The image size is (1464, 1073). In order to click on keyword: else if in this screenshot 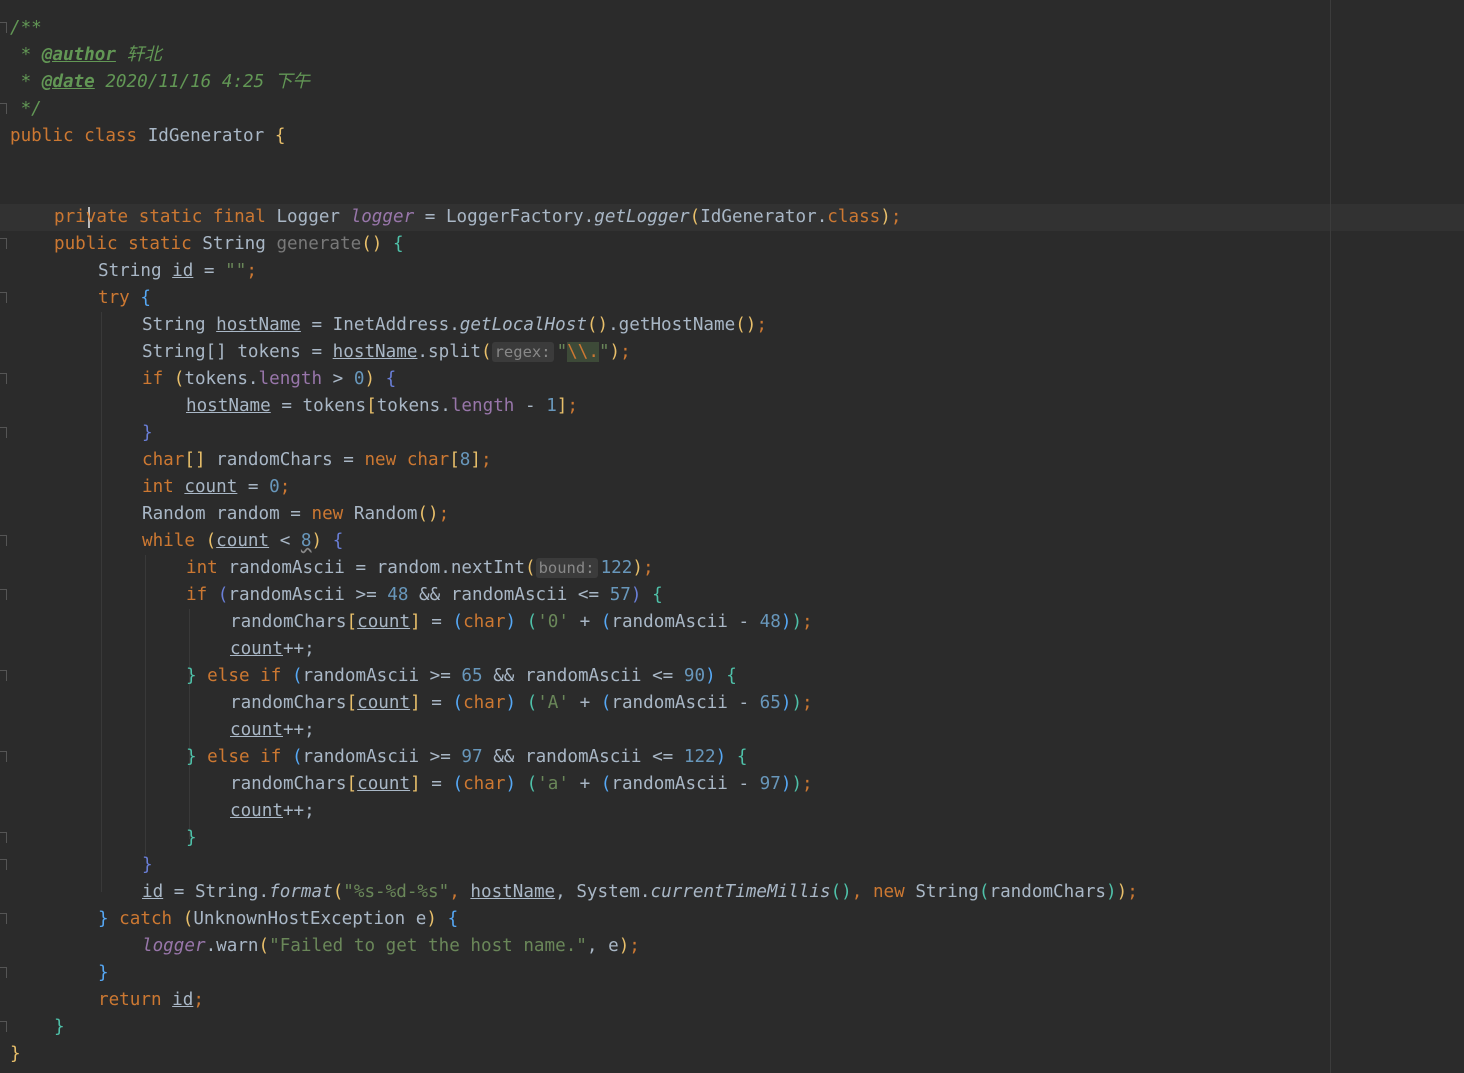, I will do `click(244, 676)`.